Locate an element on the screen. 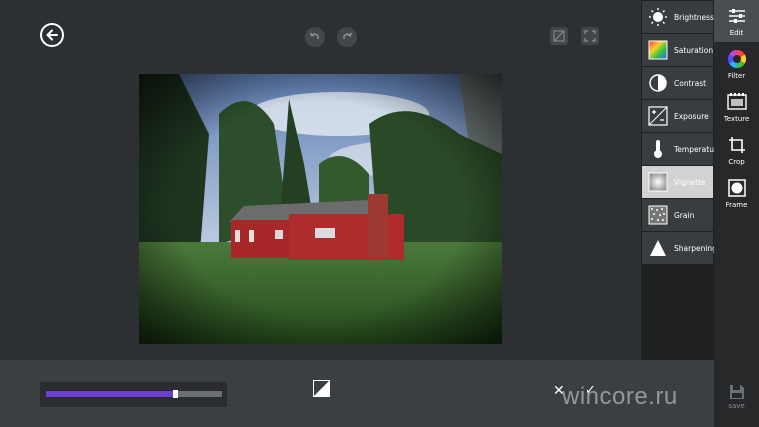 This screenshot has width=759, height=427. undo-icon is located at coordinates (314, 35).